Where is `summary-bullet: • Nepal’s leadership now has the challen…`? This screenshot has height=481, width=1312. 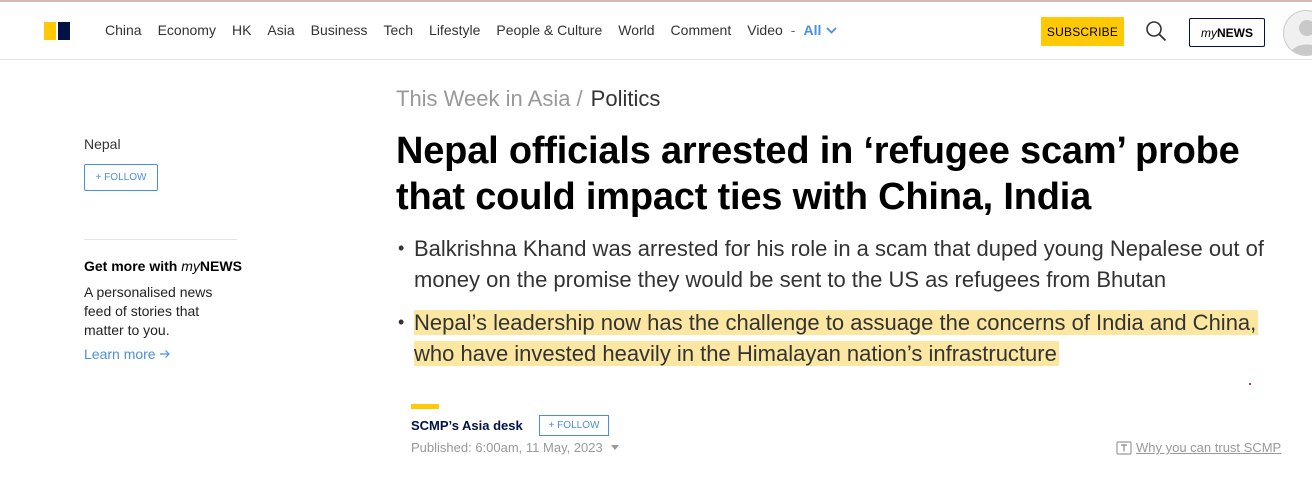 summary-bullet: • Nepal’s leadership now has the challen… is located at coordinates (846, 338).